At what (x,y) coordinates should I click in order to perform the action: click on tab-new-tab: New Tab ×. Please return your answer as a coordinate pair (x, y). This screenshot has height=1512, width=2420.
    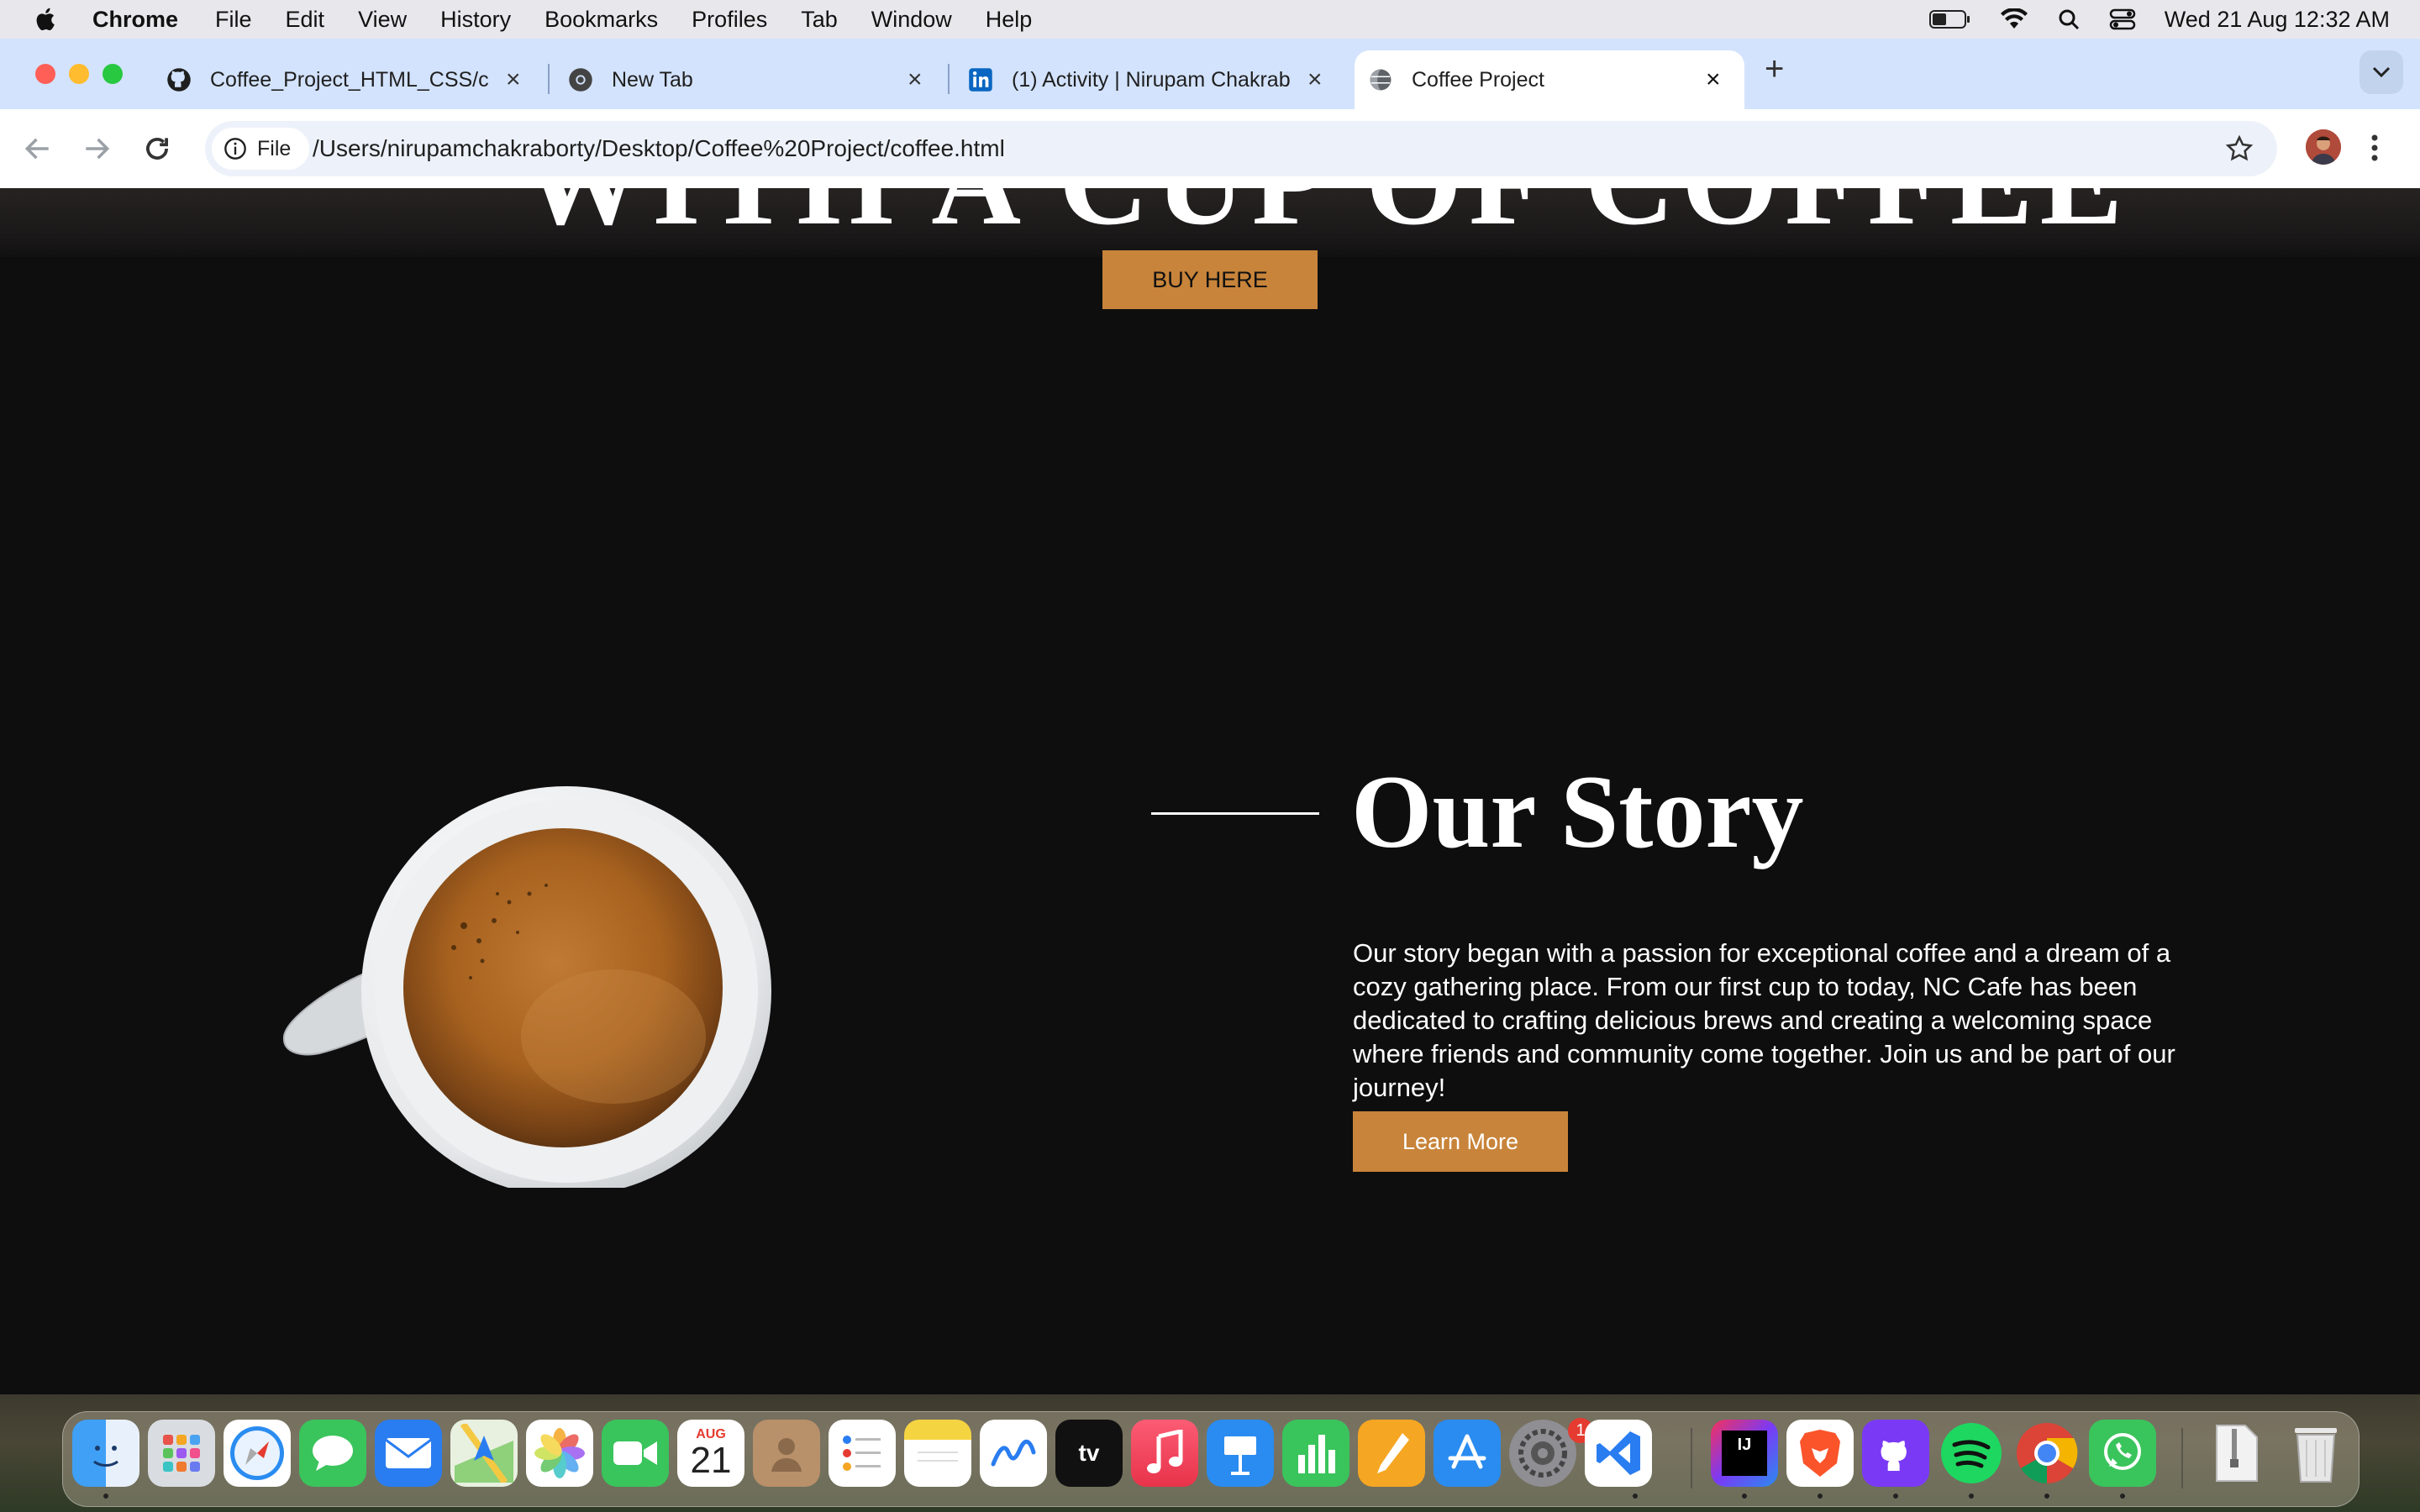
    Looking at the image, I should click on (749, 79).